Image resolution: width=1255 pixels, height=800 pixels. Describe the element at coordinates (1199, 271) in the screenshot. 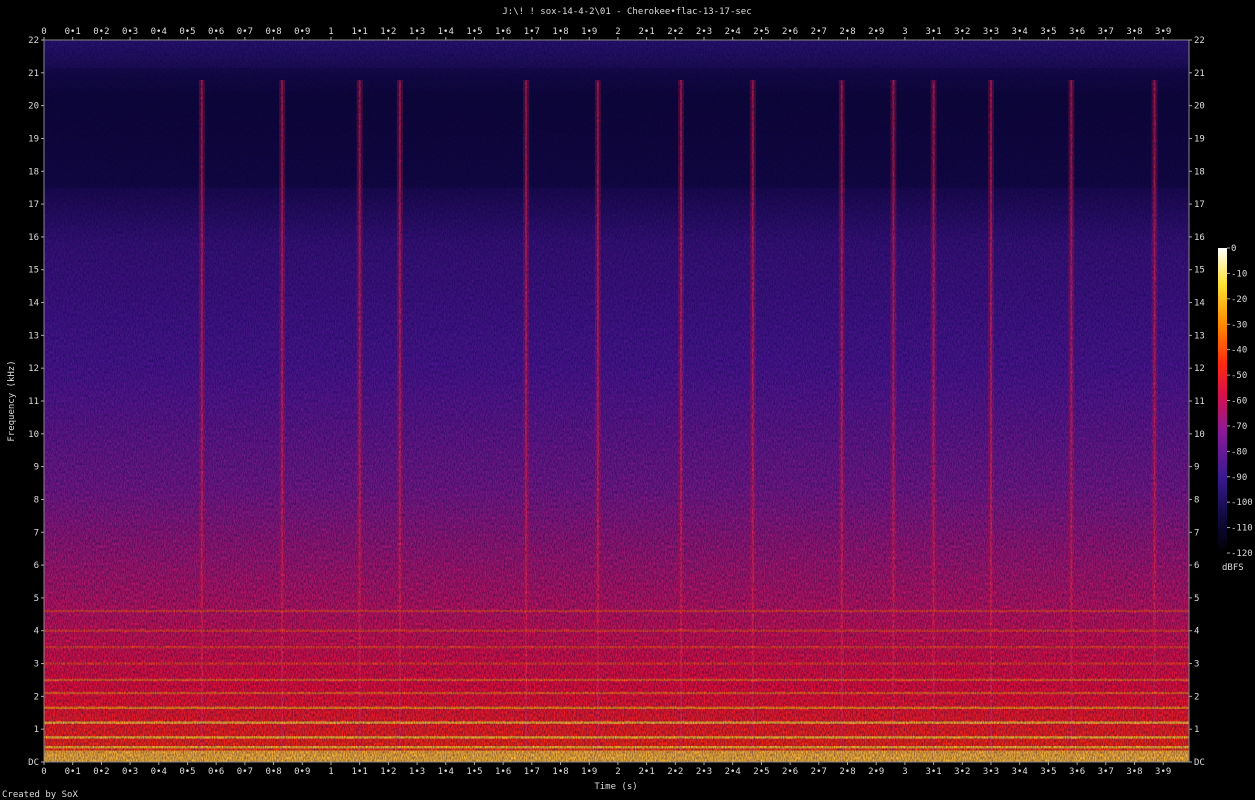

I see `y-tick-label-right: 15` at that location.